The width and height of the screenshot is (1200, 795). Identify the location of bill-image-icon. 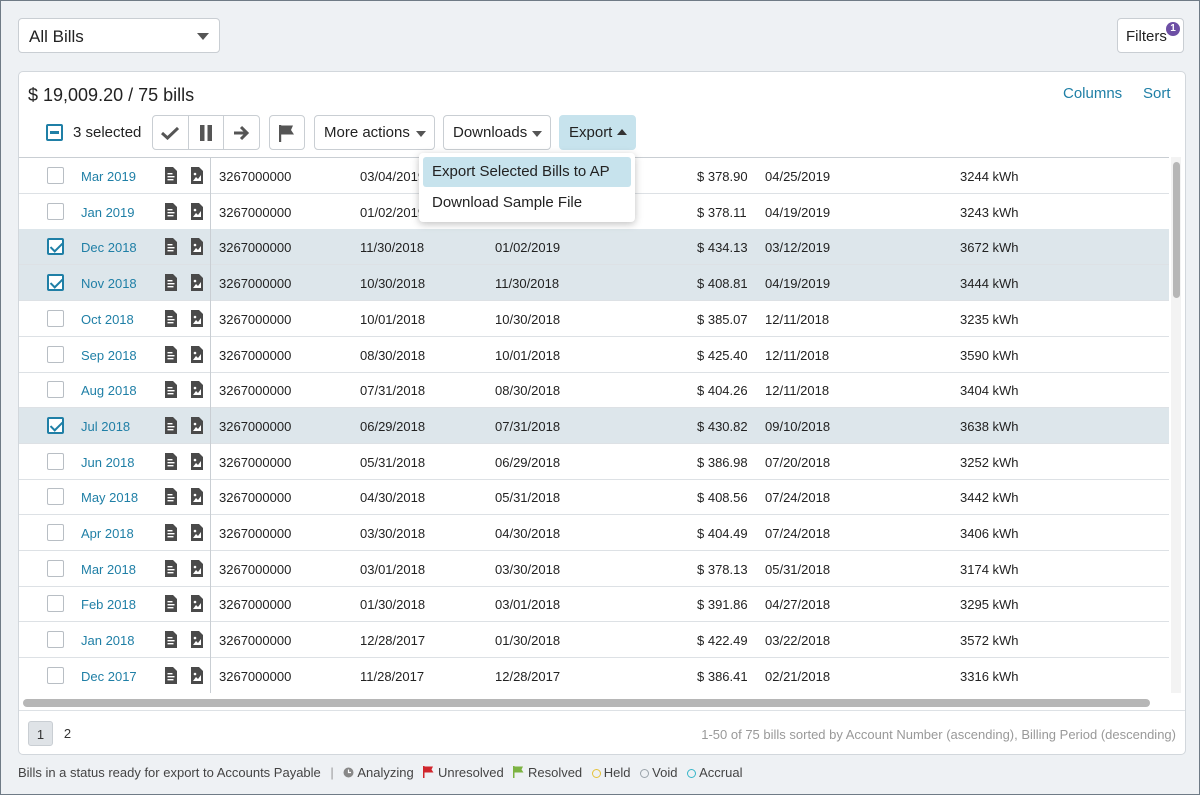
(197, 318).